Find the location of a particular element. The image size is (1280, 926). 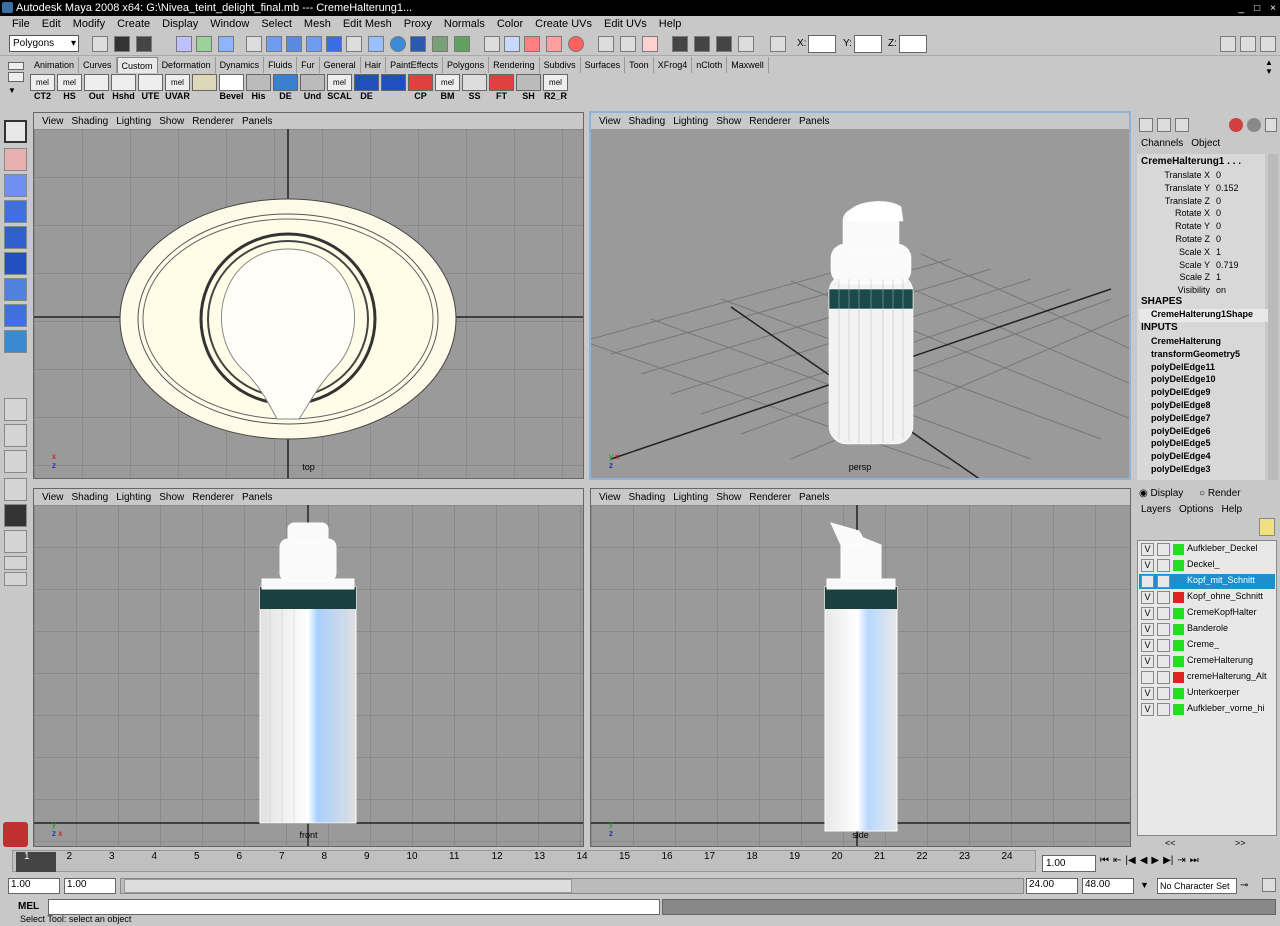

select-tool-icon is located at coordinates (15, 131).